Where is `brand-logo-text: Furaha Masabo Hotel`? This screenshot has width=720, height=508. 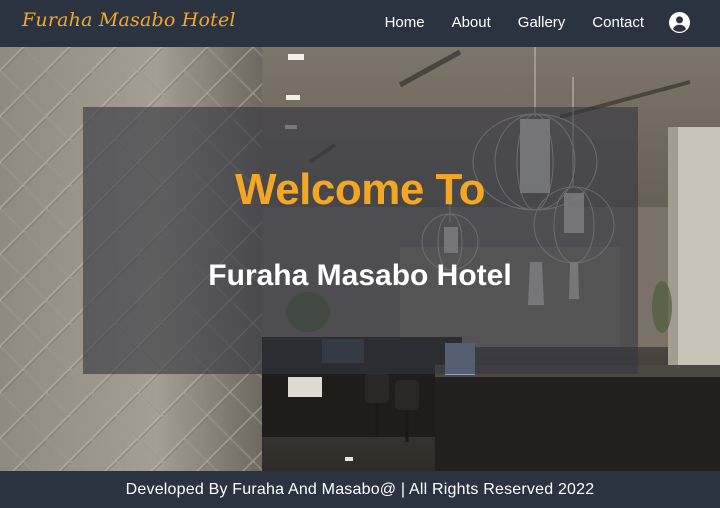 brand-logo-text: Furaha Masabo Hotel is located at coordinates (129, 20).